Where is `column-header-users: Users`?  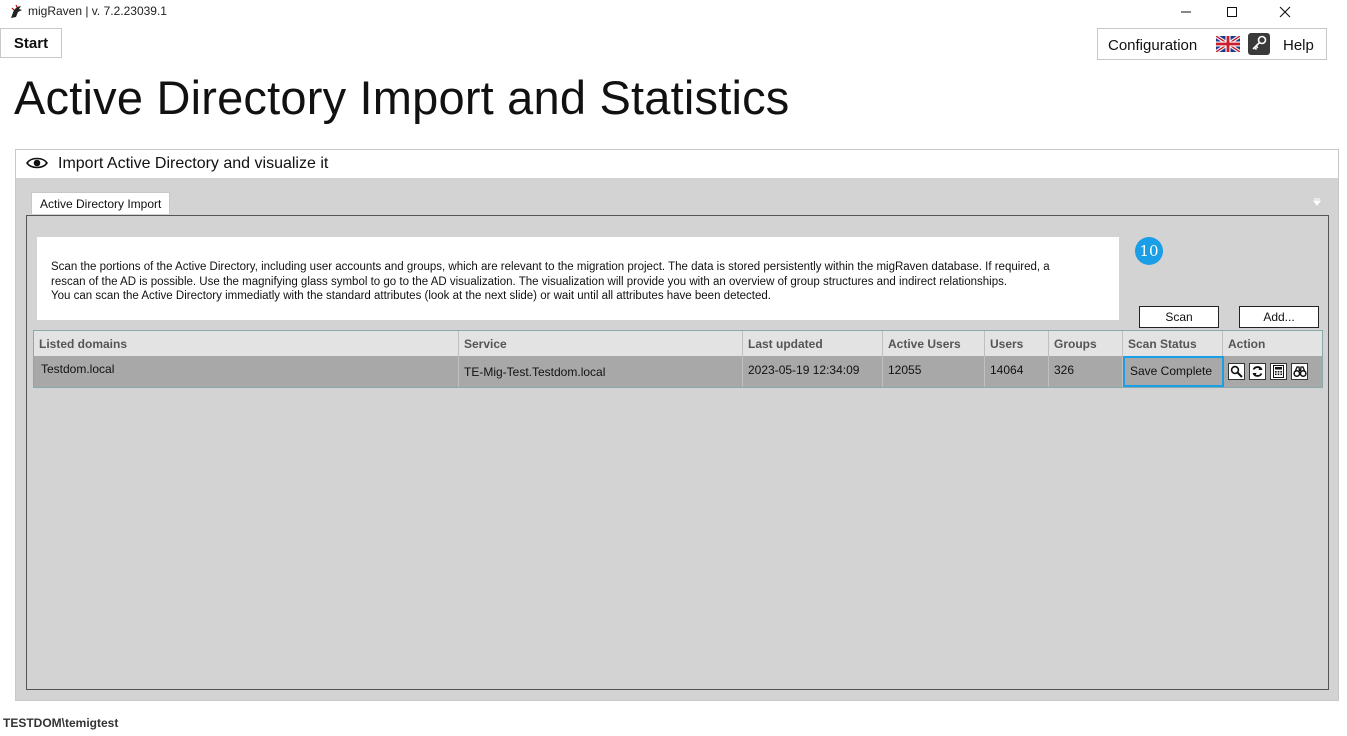 column-header-users: Users is located at coordinates (1017, 343).